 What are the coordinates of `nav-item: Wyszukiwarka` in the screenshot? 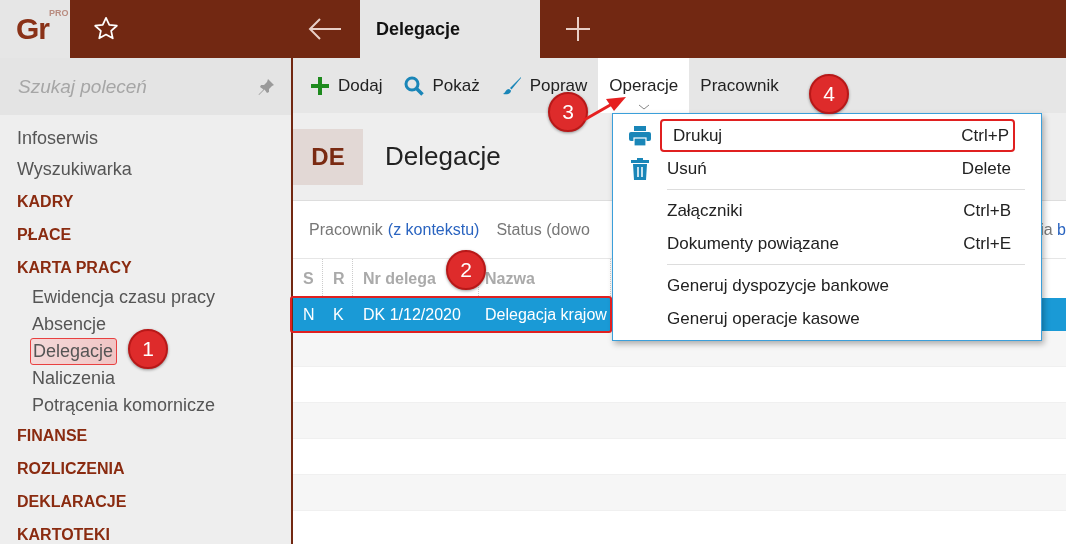 It's located at (154, 169).